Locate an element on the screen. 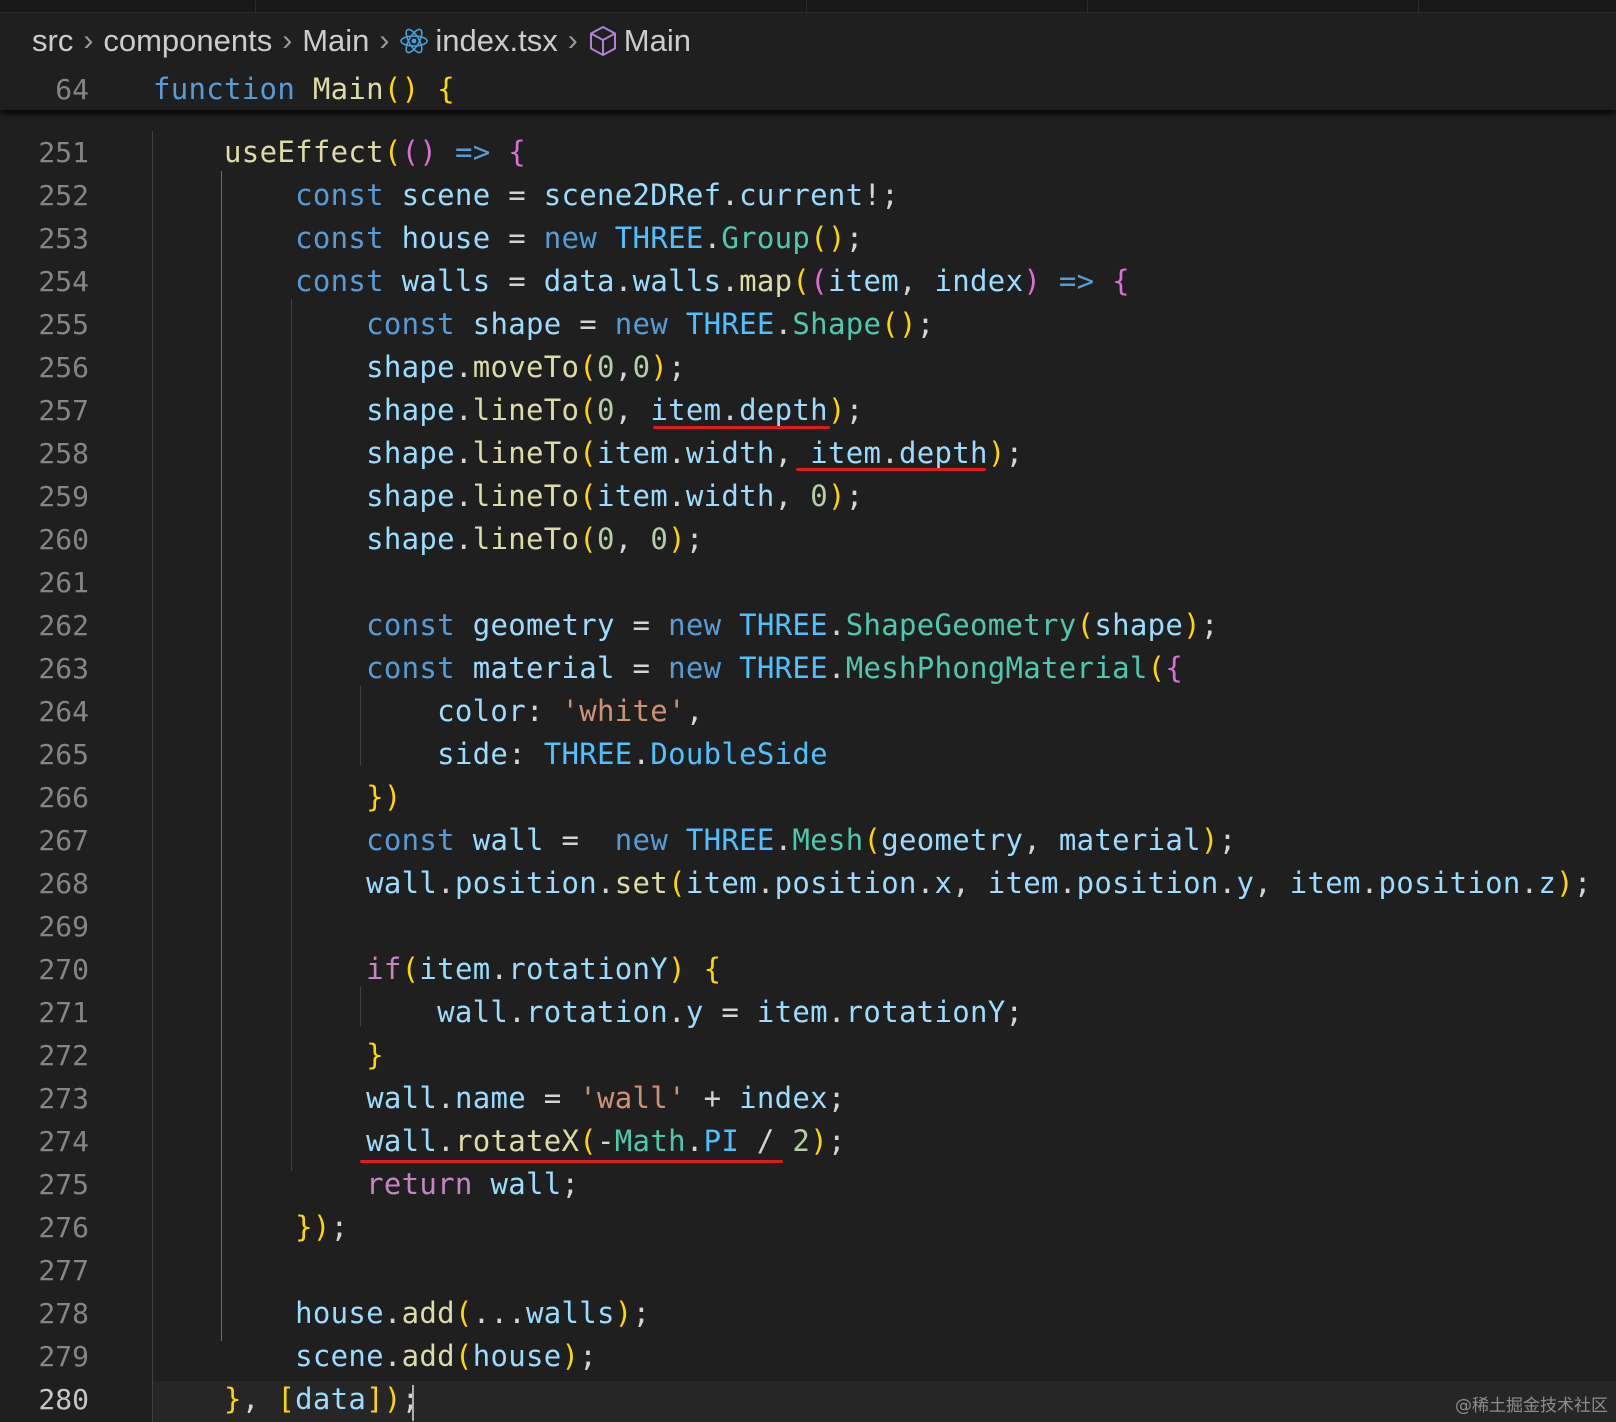 This screenshot has height=1422, width=1616. code-line: house.add(...walls); is located at coordinates (473, 1313).